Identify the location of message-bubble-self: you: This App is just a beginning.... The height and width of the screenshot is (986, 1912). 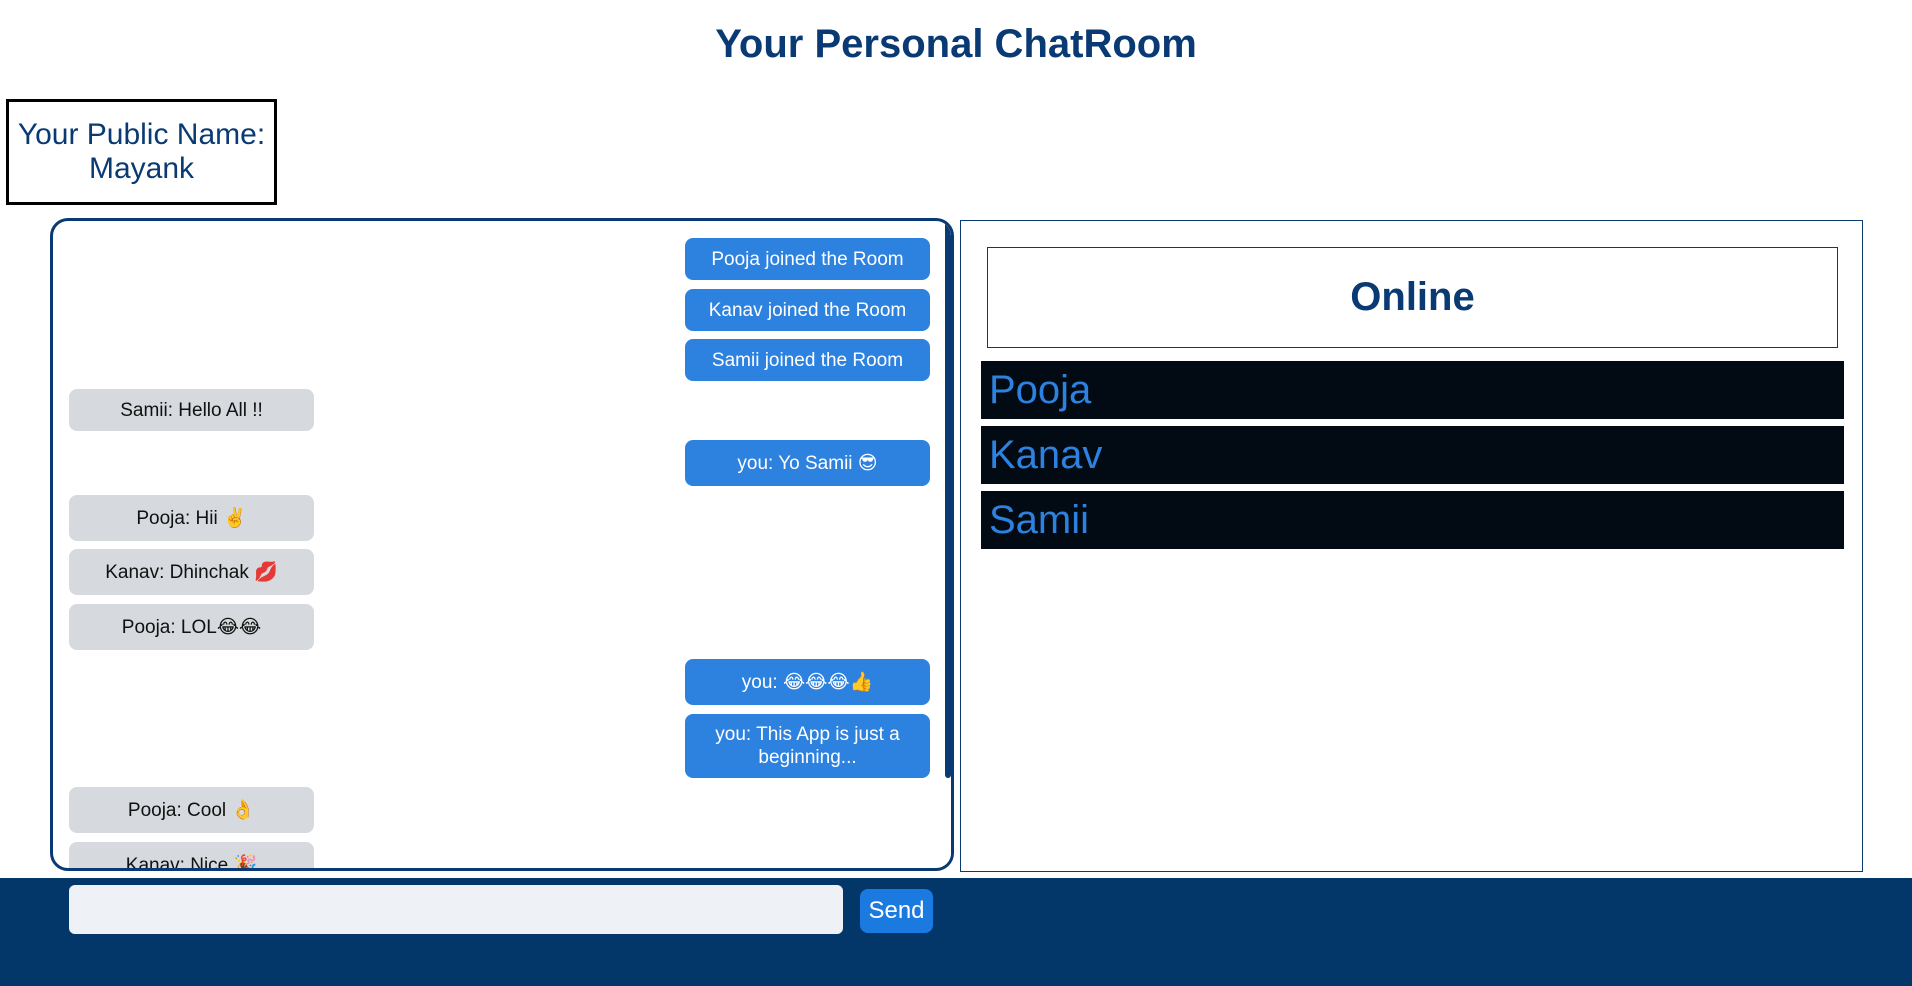
(807, 746).